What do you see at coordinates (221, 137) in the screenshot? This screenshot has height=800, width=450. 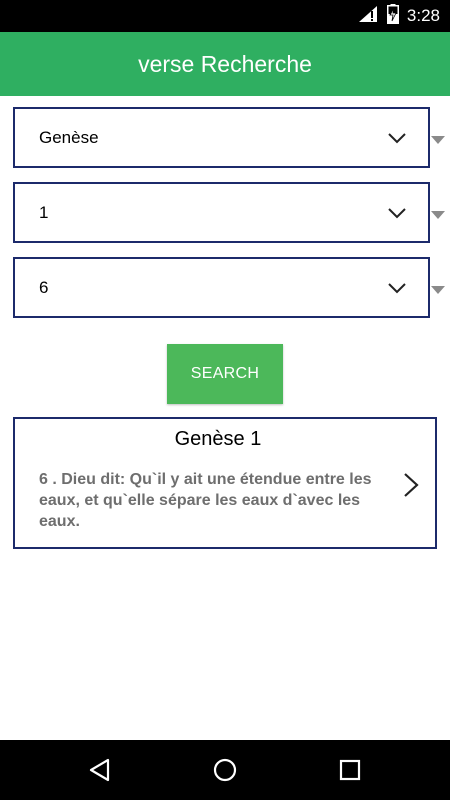 I see `book-spinner: Genèse` at bounding box center [221, 137].